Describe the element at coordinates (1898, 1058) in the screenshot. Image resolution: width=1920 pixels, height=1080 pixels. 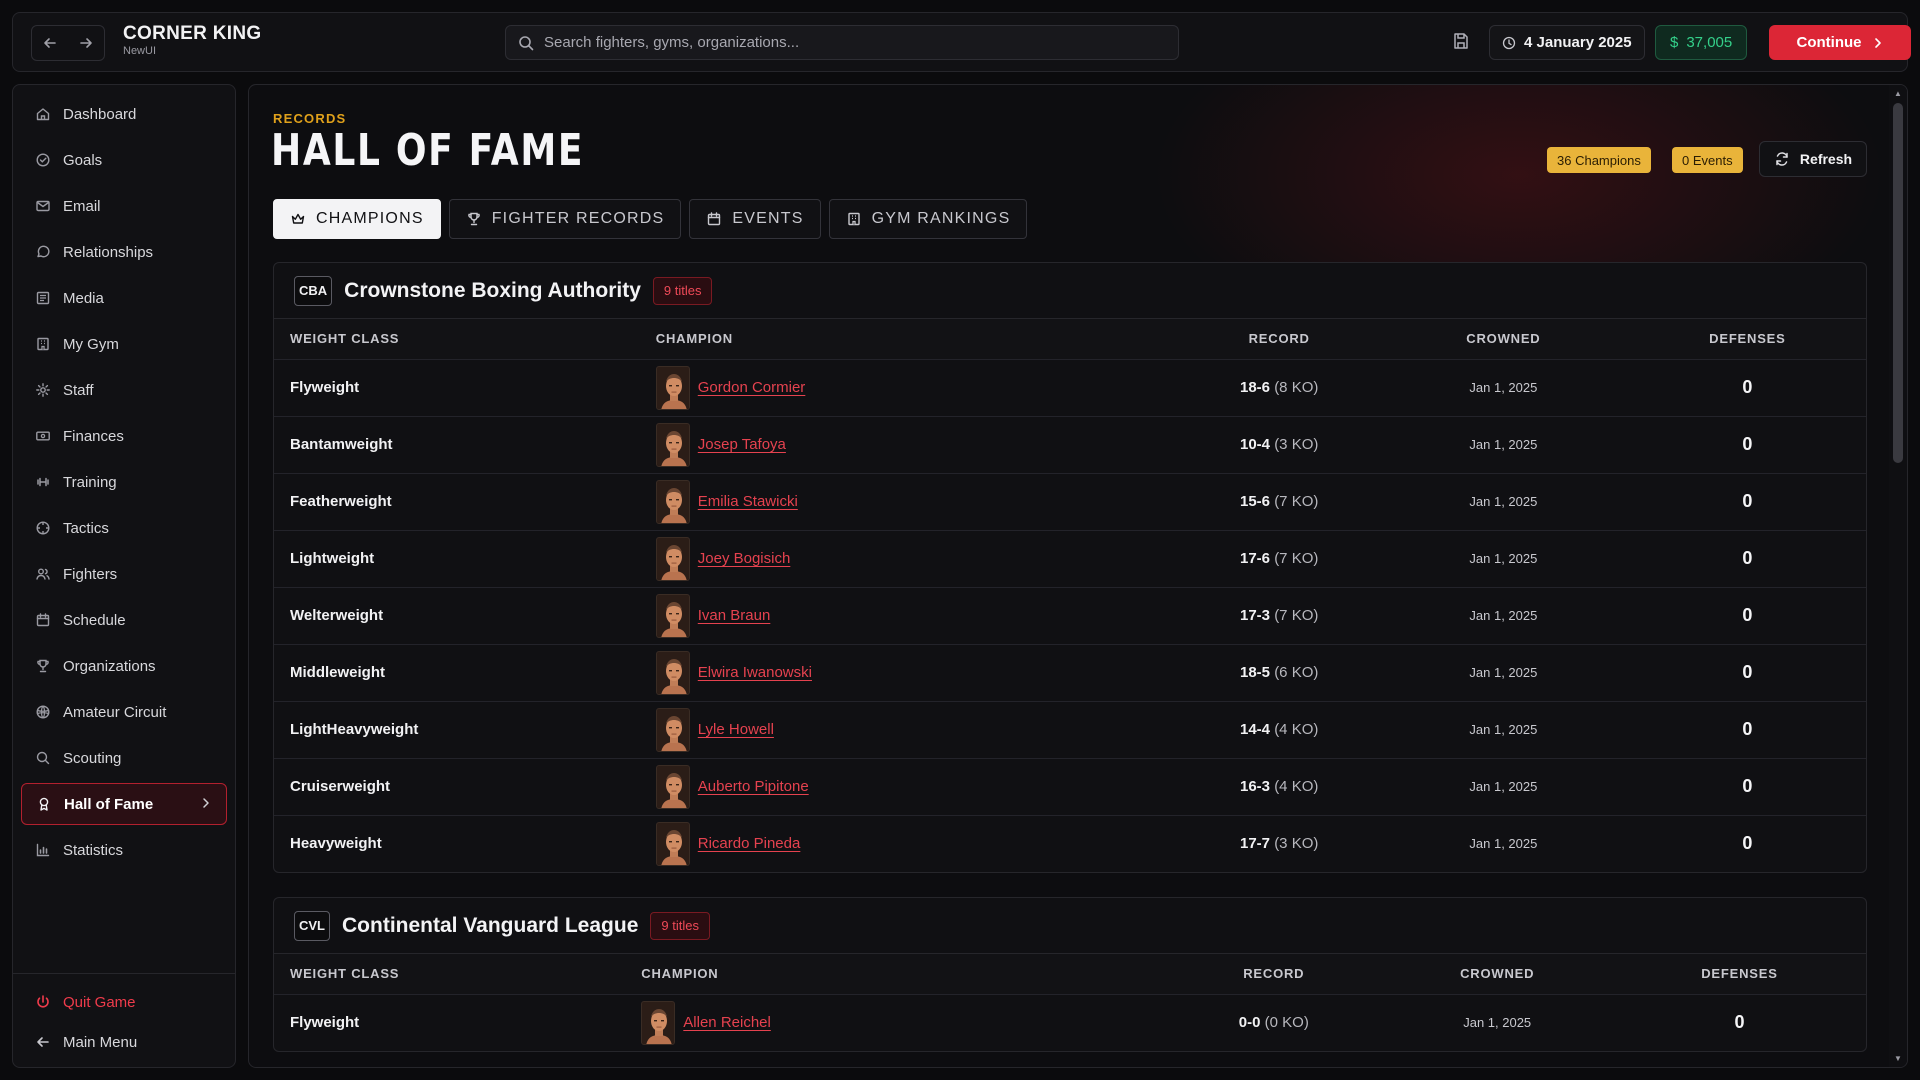
I see `scroll-down-arrow: ▼` at that location.